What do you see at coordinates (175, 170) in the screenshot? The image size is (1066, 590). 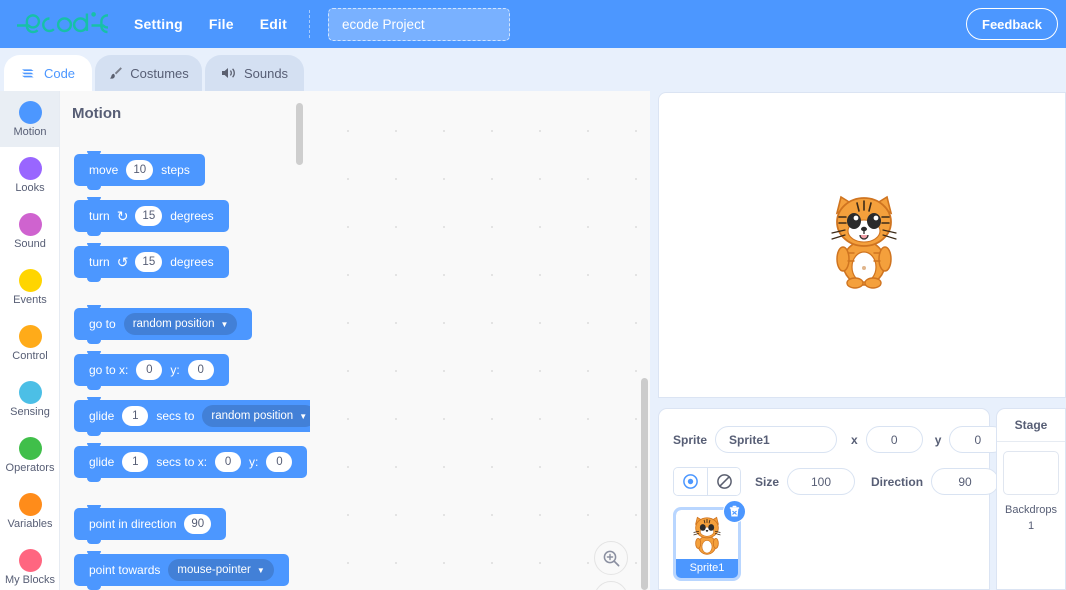 I see `block-label: steps` at bounding box center [175, 170].